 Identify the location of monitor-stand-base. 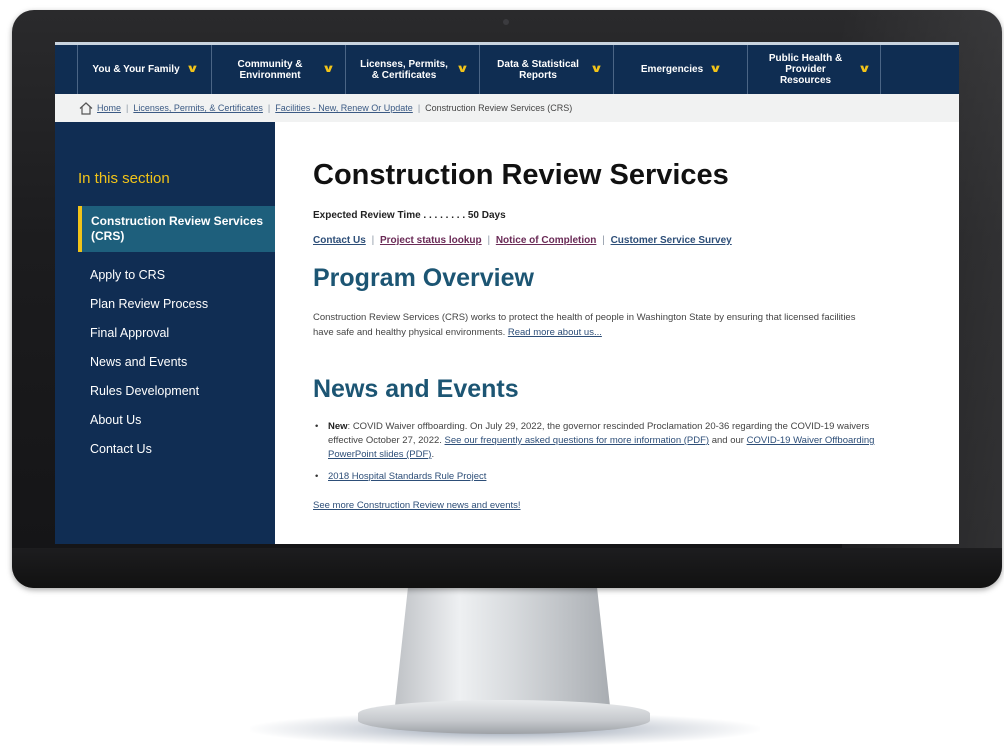
(504, 717).